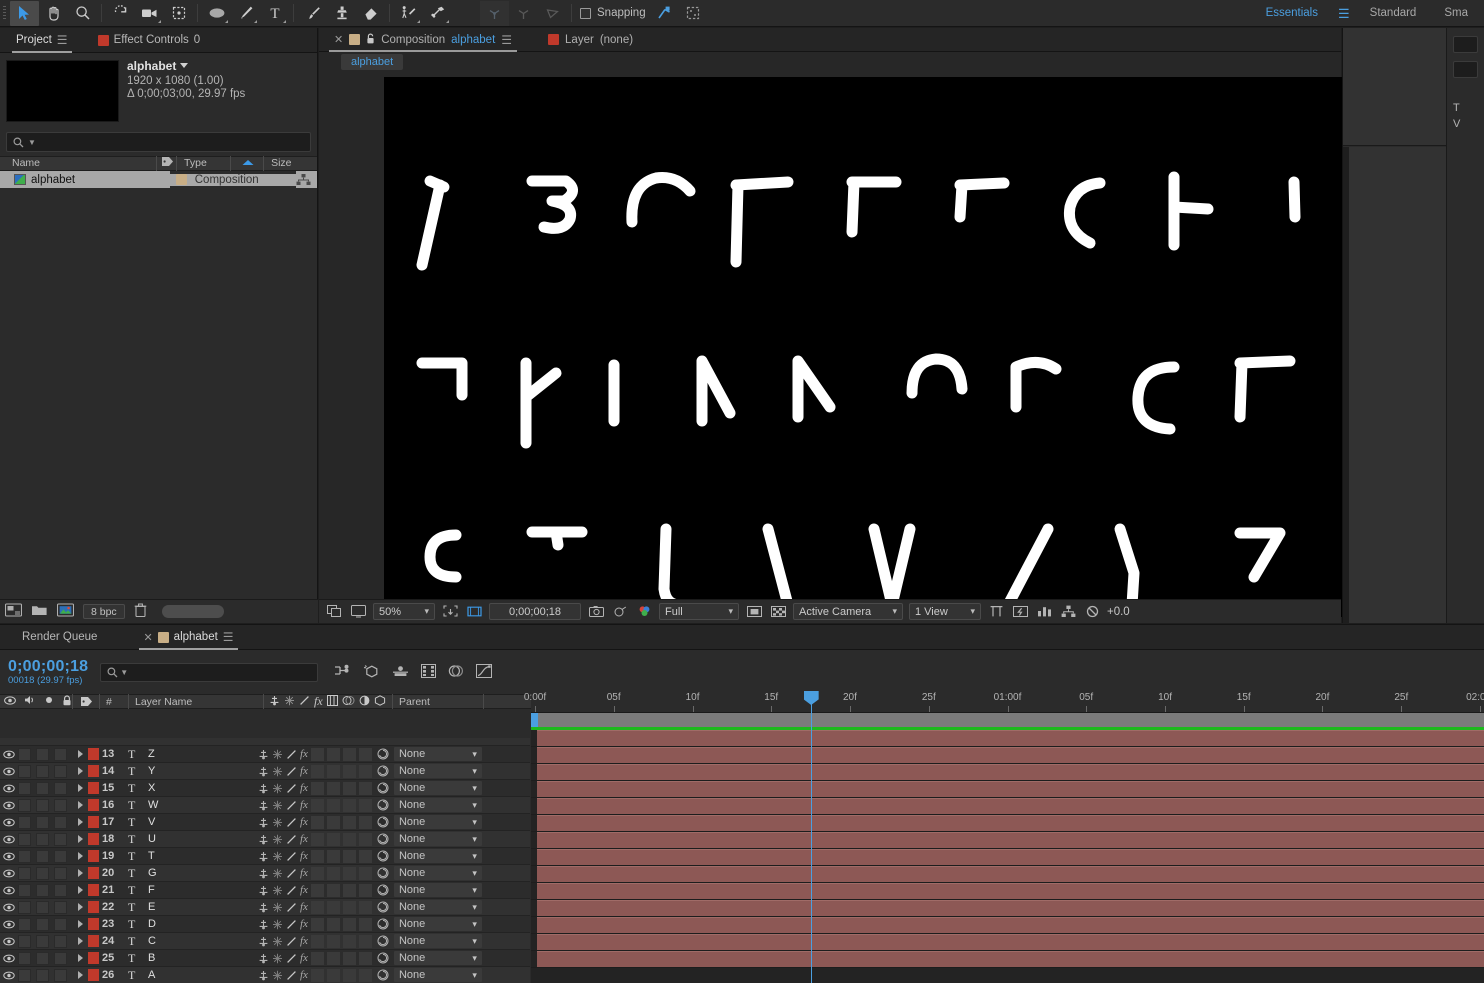 The image size is (1484, 983). I want to click on view-layout-select: 1 View ▾, so click(945, 611).